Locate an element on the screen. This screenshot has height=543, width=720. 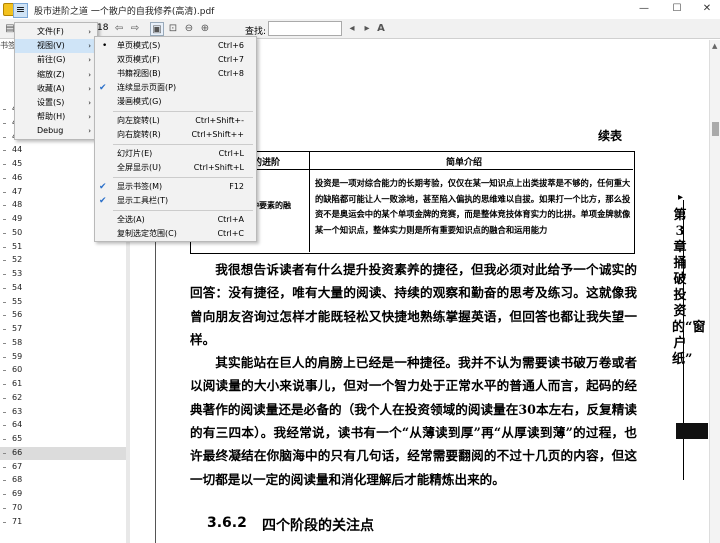
submenu-item-label: 双页模式(F) is located at coordinates (138, 59).